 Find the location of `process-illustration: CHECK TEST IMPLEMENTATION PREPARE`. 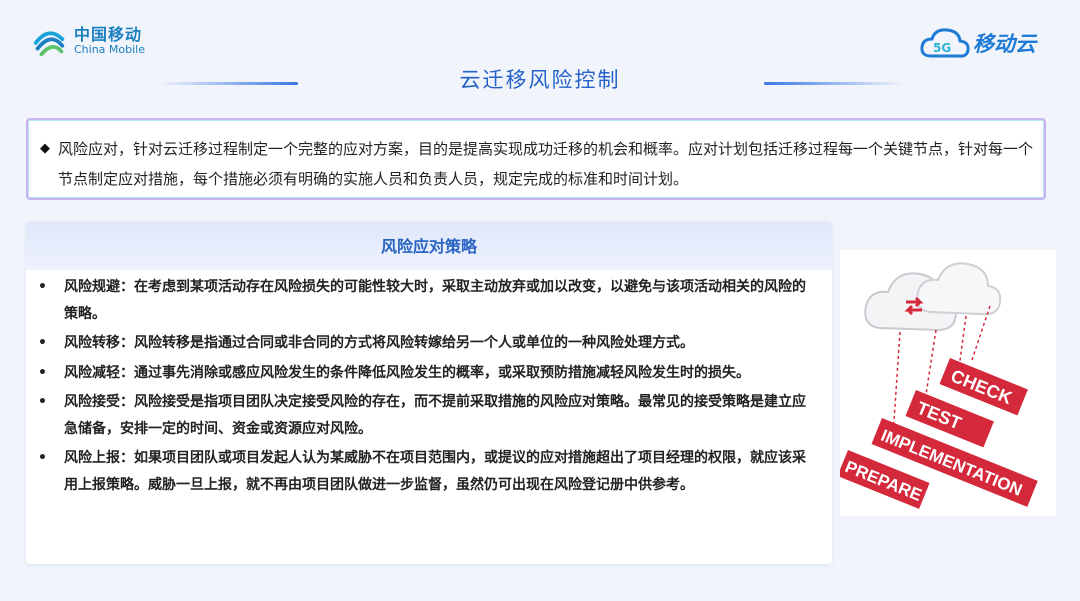

process-illustration: CHECK TEST IMPLEMENTATION PREPARE is located at coordinates (946, 383).